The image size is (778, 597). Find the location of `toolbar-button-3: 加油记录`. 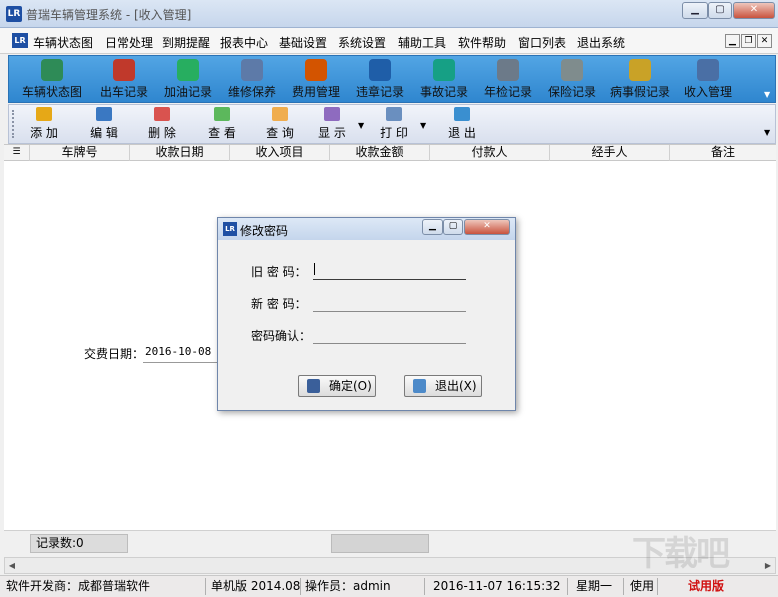

toolbar-button-3: 加油记录 is located at coordinates (188, 79).